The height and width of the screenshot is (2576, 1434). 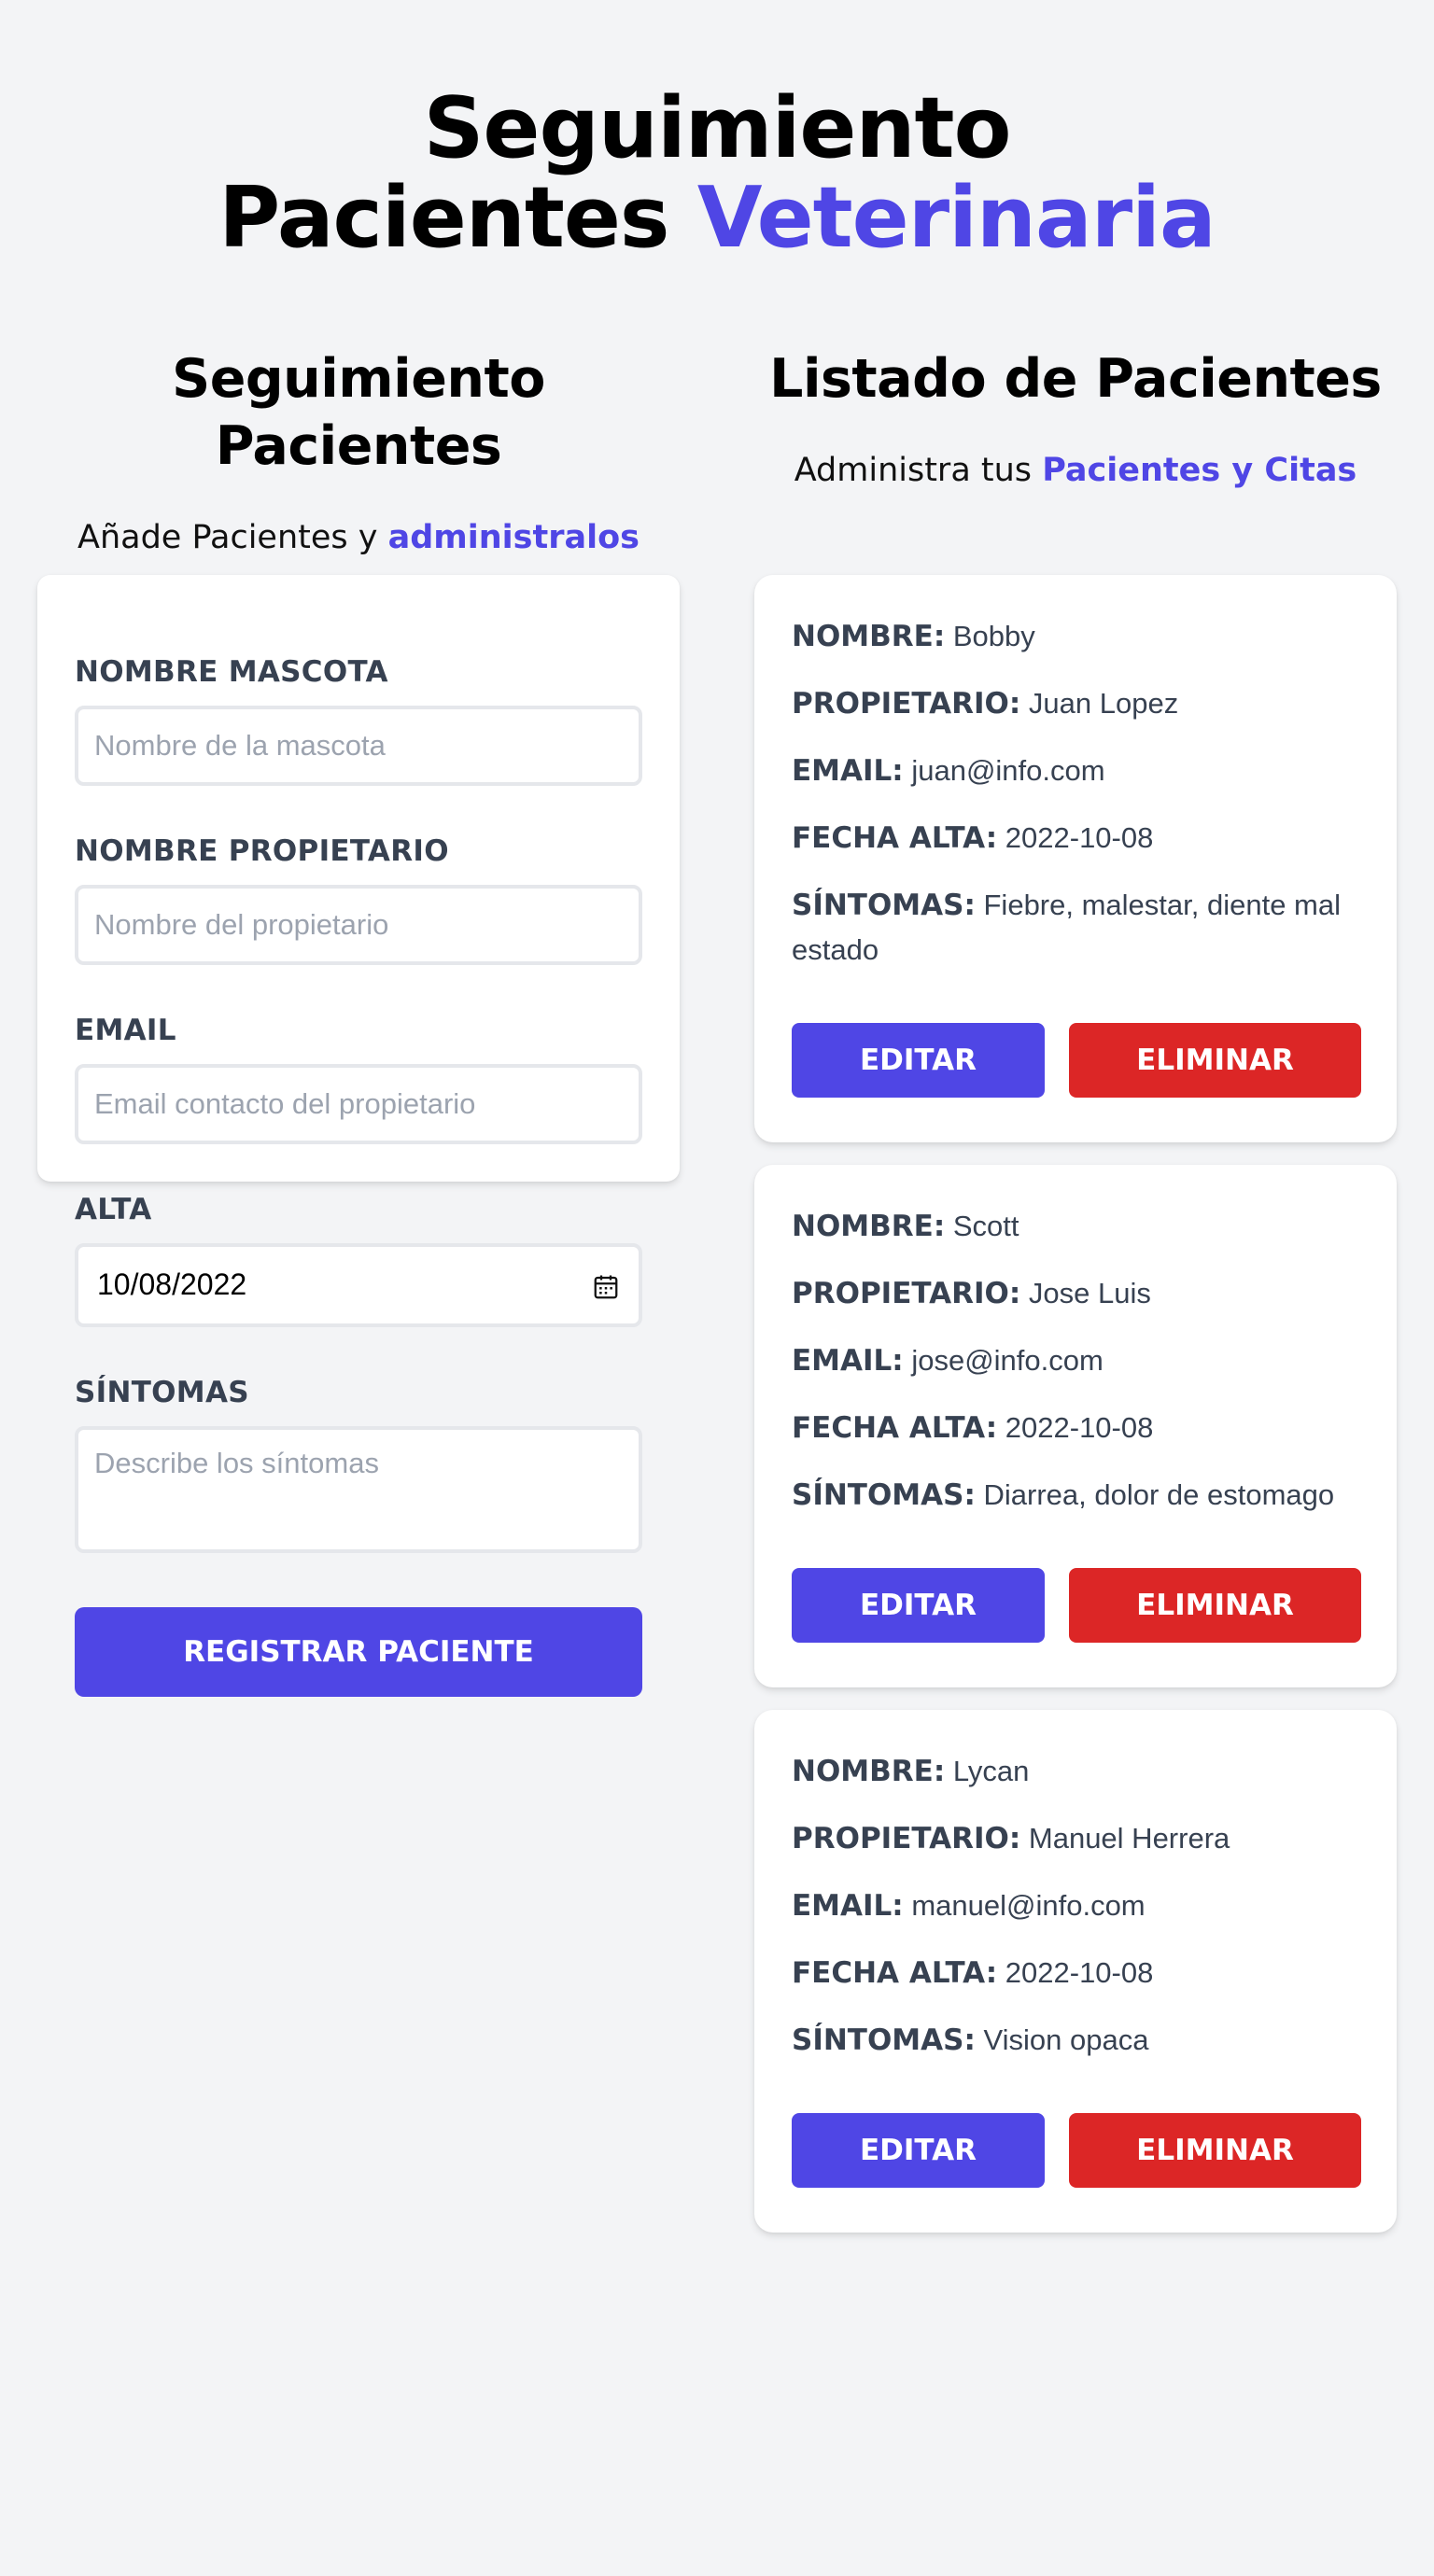 I want to click on patient-email-value: manuel@info.com, so click(x=1028, y=1905).